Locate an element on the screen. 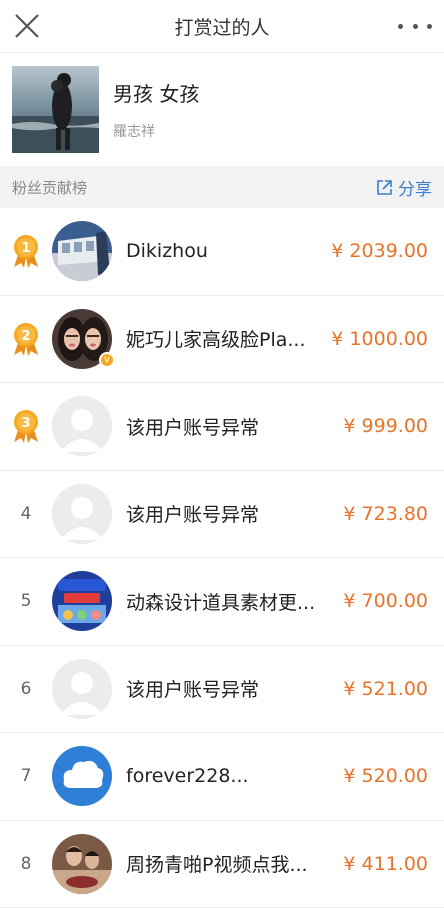 This screenshot has width=444, height=908. post-author: 羅志祥 is located at coordinates (156, 131).